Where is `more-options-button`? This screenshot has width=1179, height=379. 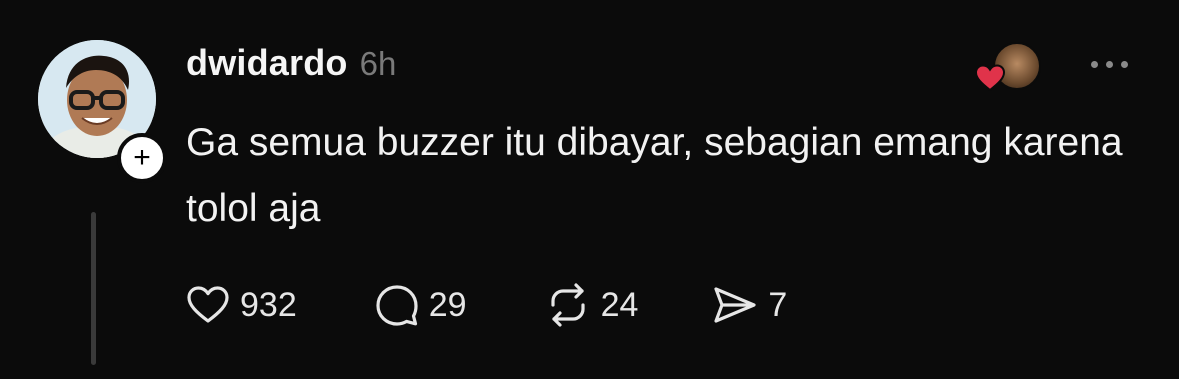
more-options-button is located at coordinates (1109, 64).